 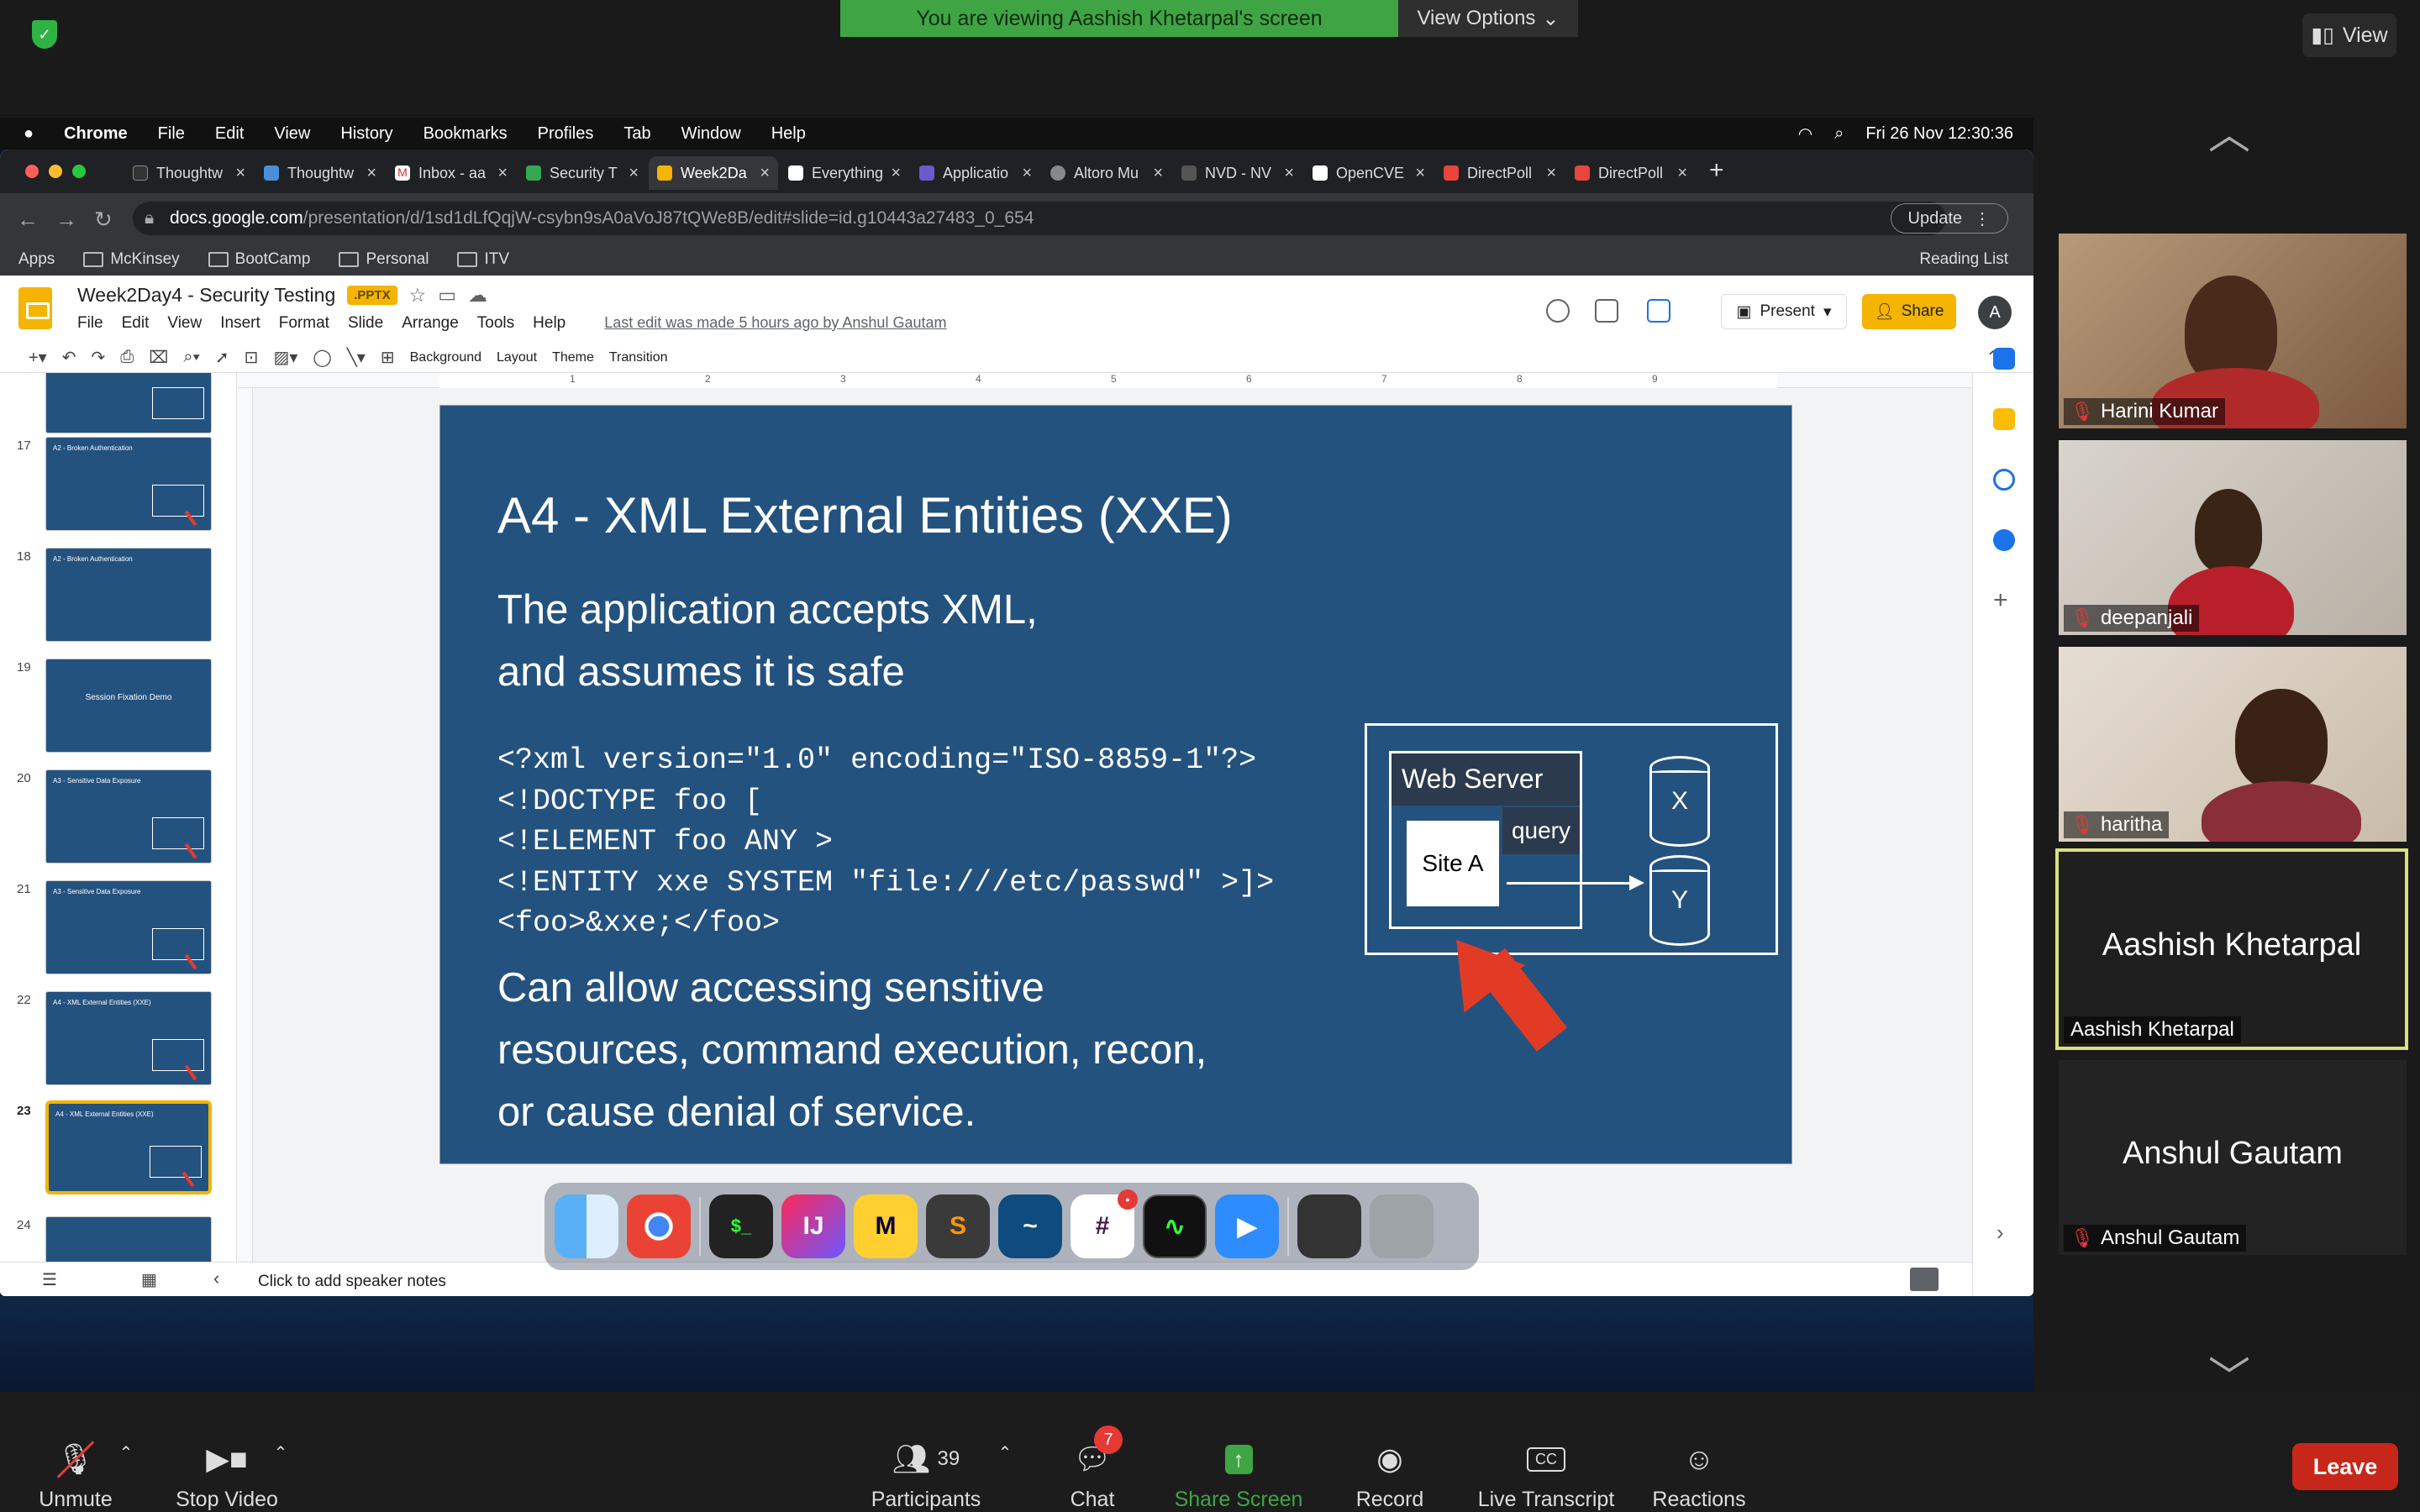 I want to click on browser-tab: NVD - NV ×, so click(x=1237, y=173).